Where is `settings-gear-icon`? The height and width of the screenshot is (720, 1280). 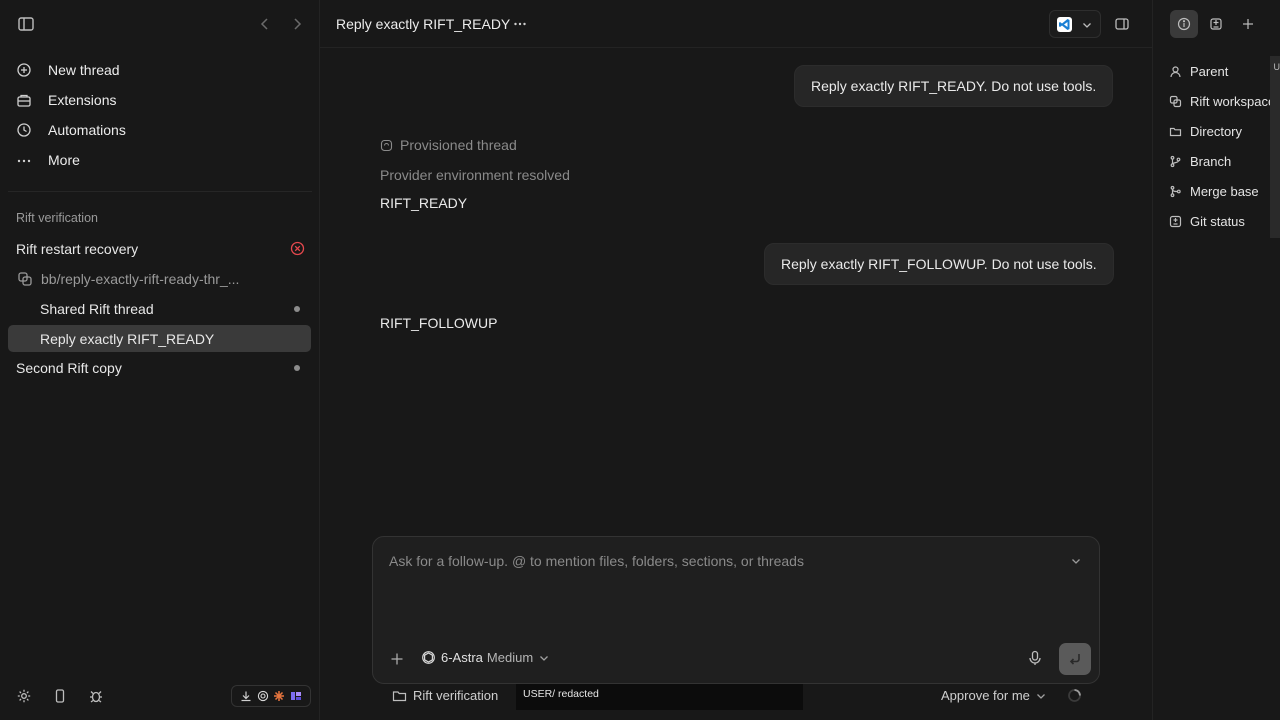 settings-gear-icon is located at coordinates (24, 696).